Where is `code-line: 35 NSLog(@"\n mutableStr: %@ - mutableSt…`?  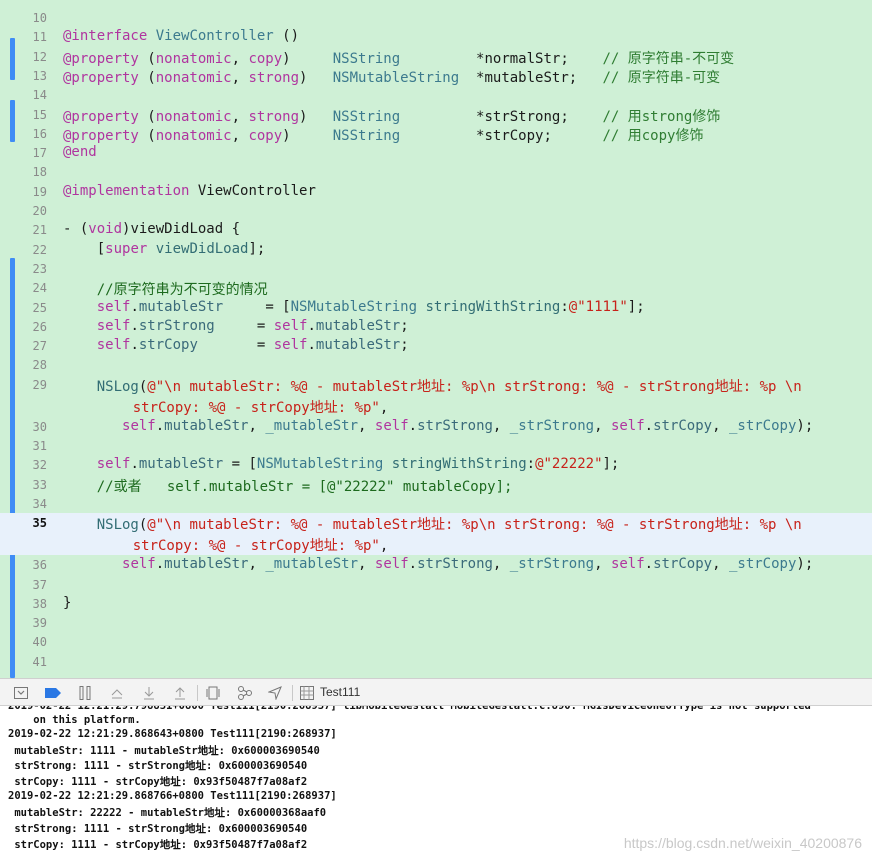 code-line: 35 NSLog(@"\n mutableStr: %@ - mutableSt… is located at coordinates (436, 534).